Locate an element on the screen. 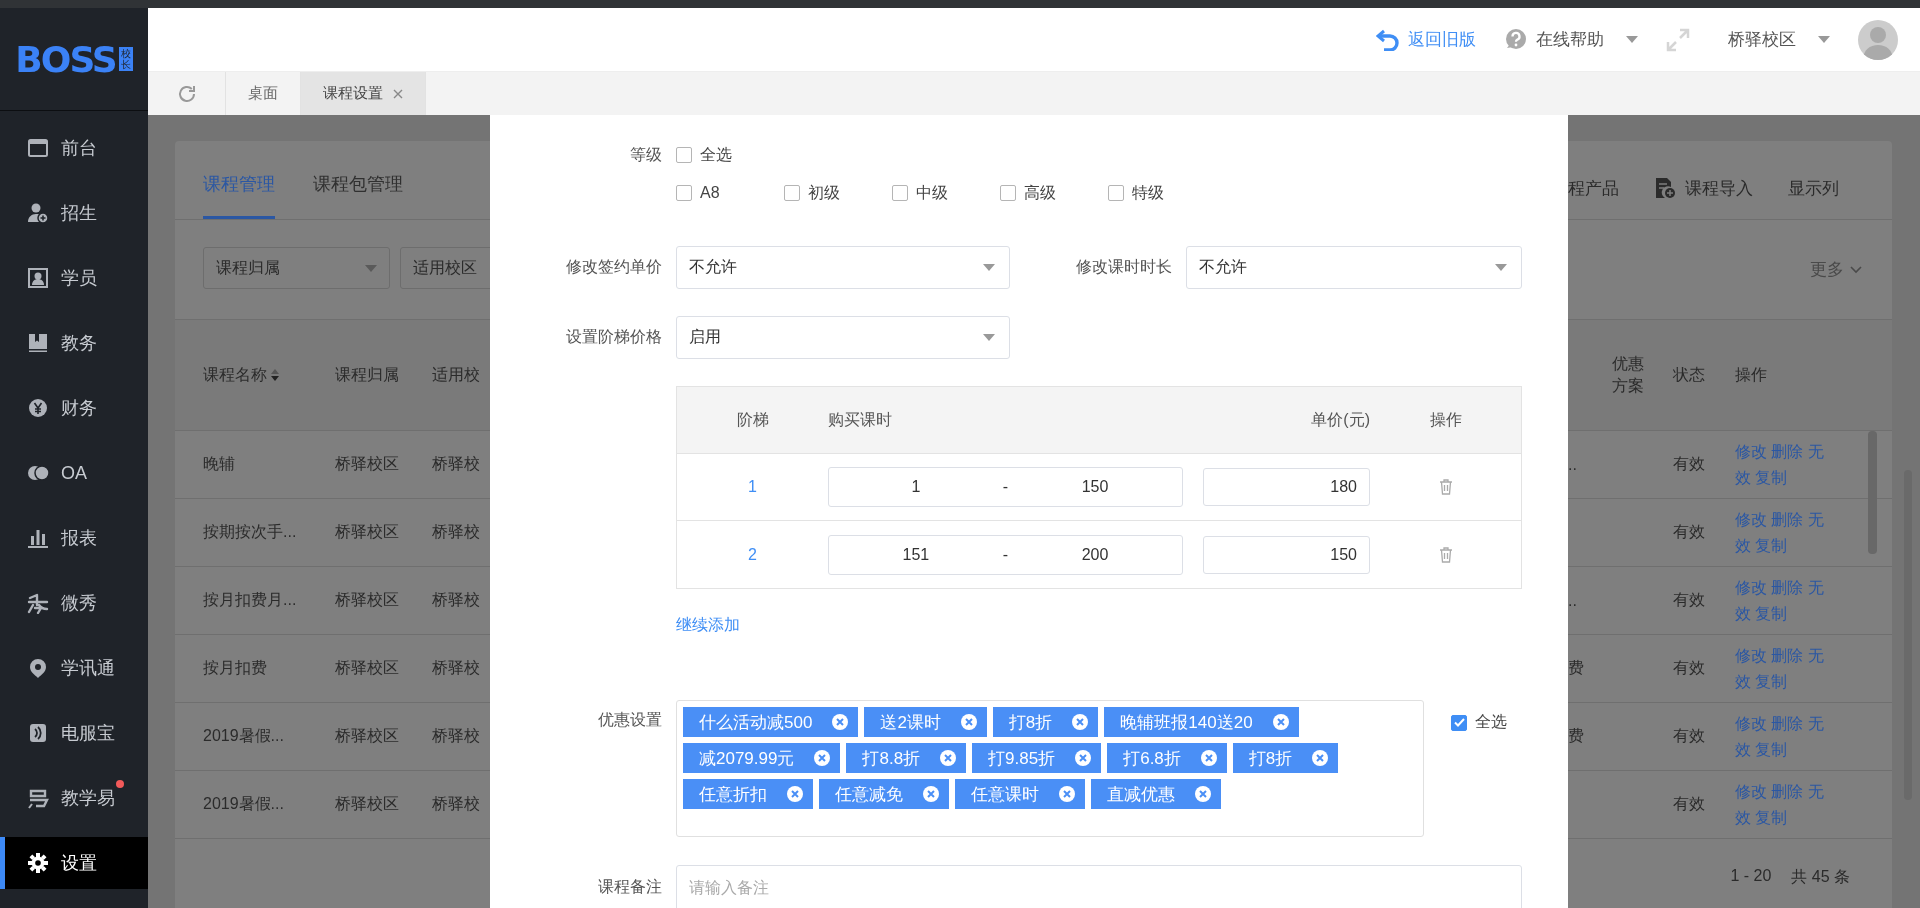 This screenshot has height=908, width=1920. sidebar-item: 微秀 is located at coordinates (74, 603).